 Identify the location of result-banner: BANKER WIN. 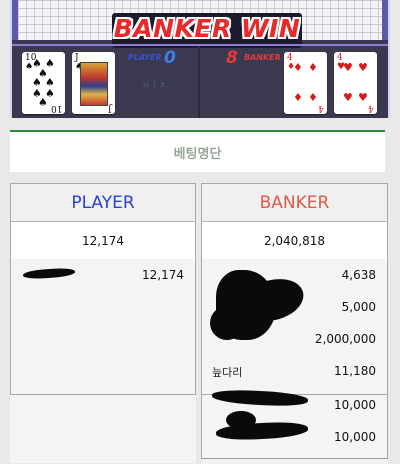
(207, 28).